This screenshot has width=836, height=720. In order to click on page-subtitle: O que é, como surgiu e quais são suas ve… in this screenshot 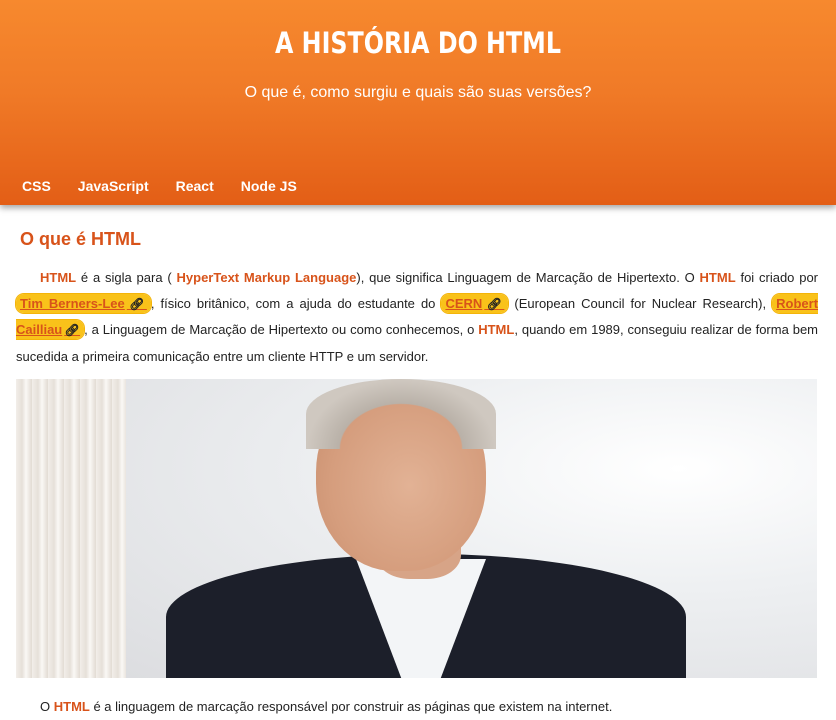, I will do `click(418, 92)`.